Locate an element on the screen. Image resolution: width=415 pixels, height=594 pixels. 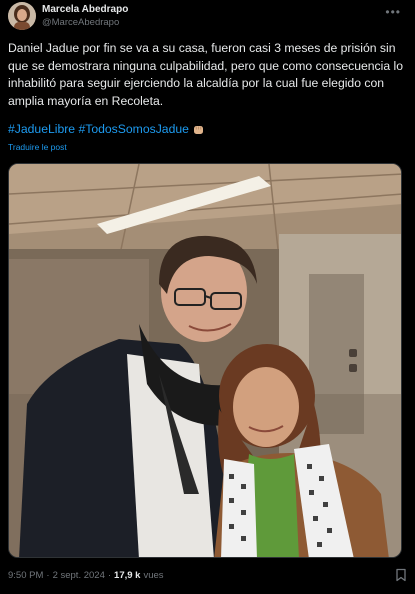
tweet-time: 9:50 PM is located at coordinates (25, 575).